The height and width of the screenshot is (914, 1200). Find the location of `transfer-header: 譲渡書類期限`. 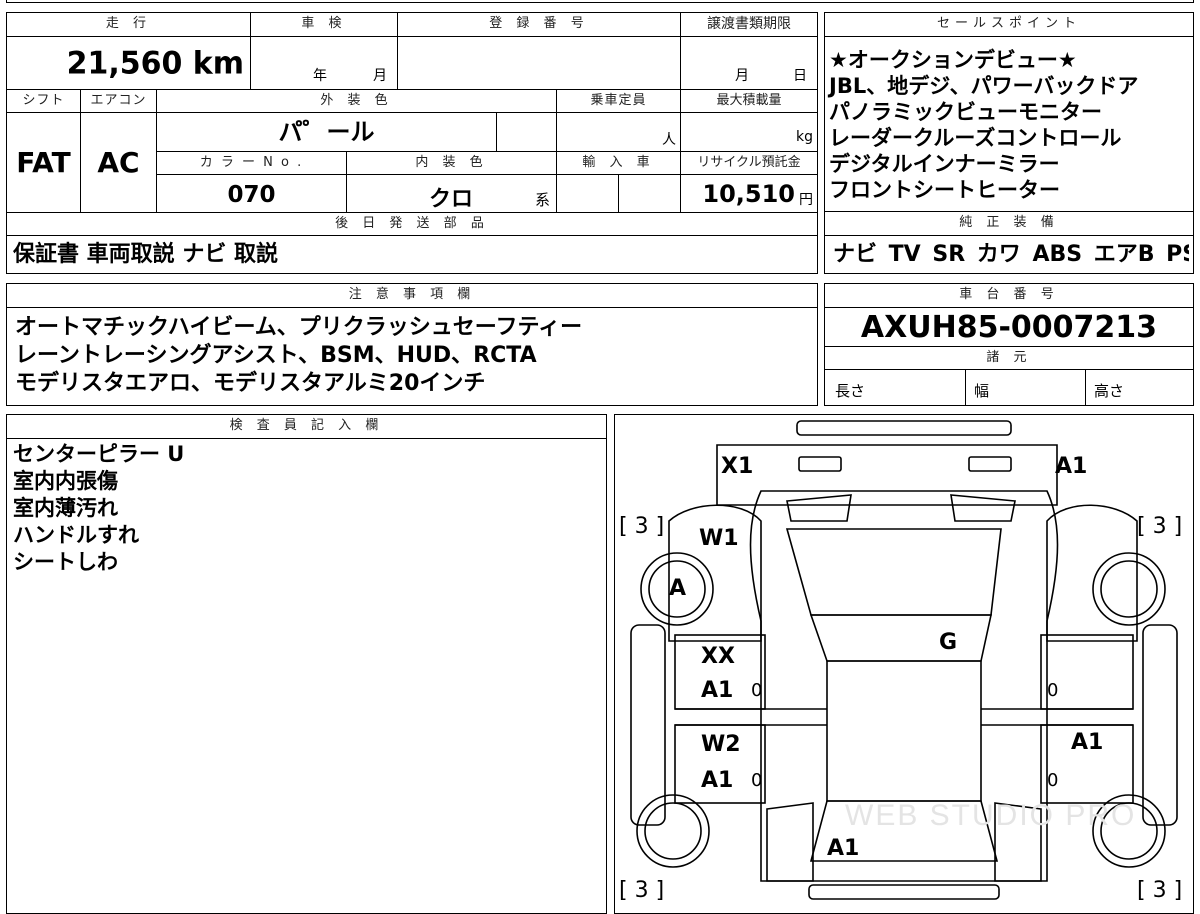

transfer-header: 譲渡書類期限 is located at coordinates (748, 25).